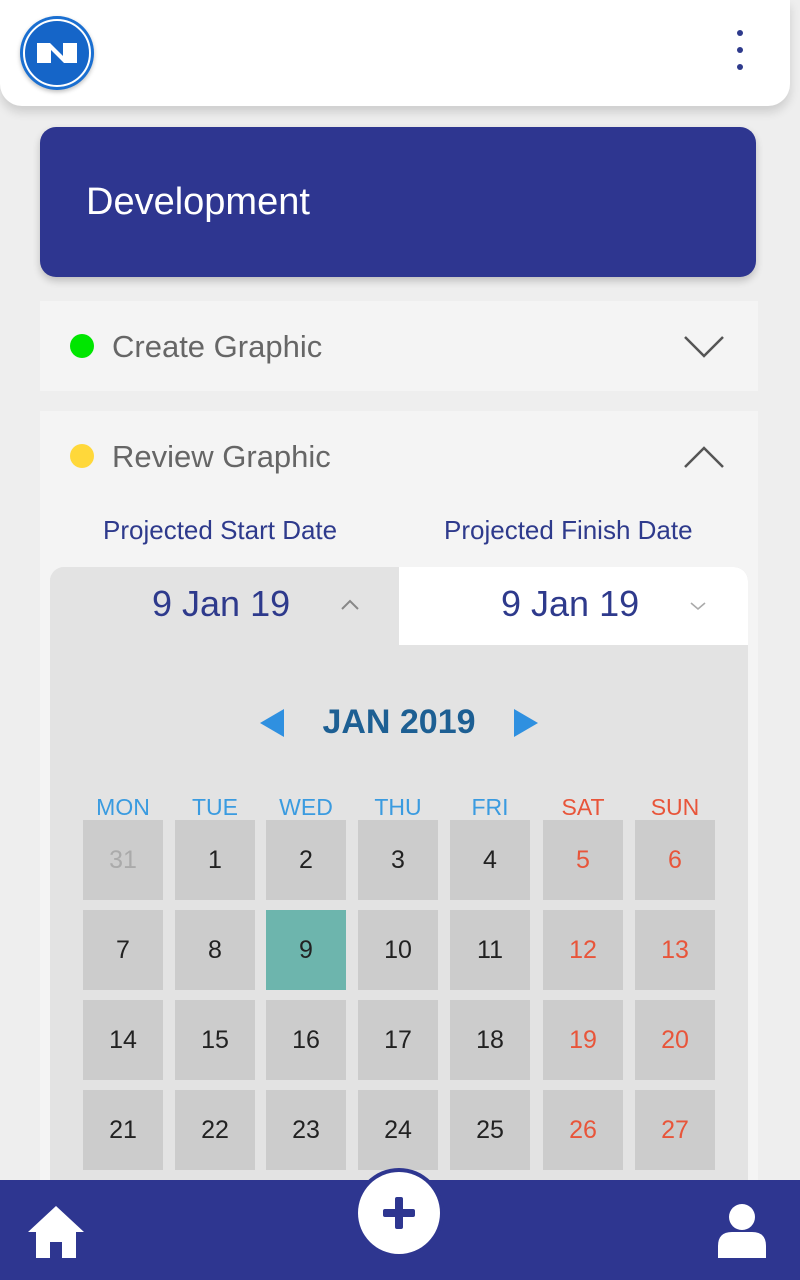  What do you see at coordinates (490, 1040) in the screenshot?
I see `calendar-day: 18` at bounding box center [490, 1040].